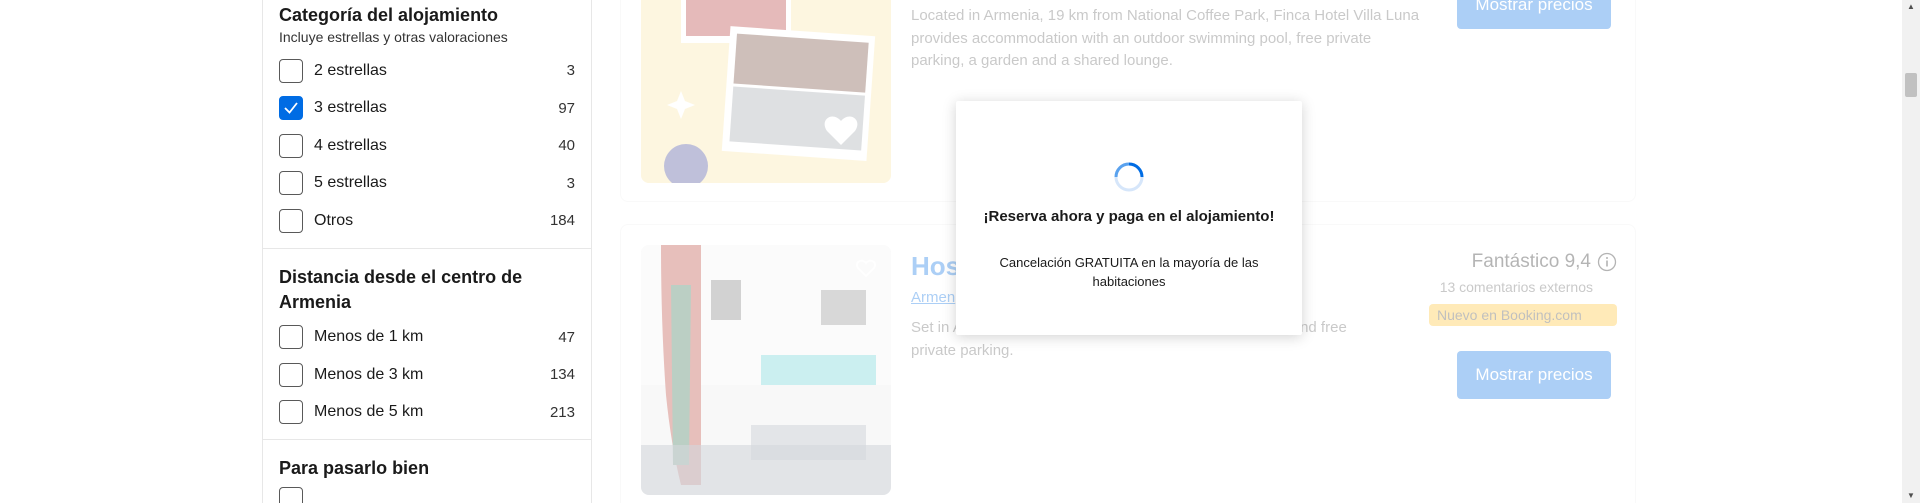 The image size is (1920, 503). What do you see at coordinates (291, 108) in the screenshot?
I see `checkbox-checked` at bounding box center [291, 108].